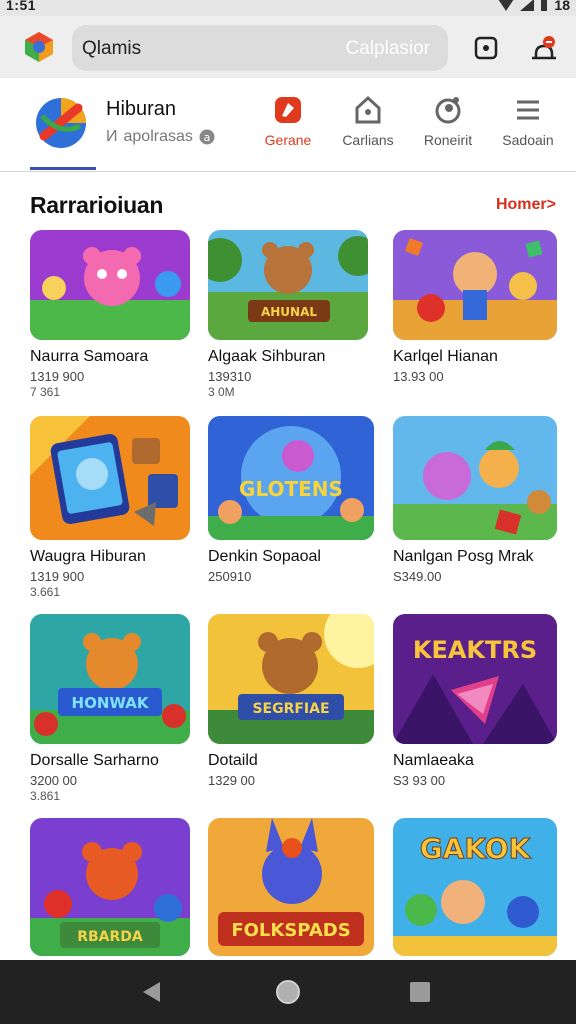  I want to click on app-card: HONWAK Dorsalle Sarharno 3200 00 3.861, so click(114, 708).